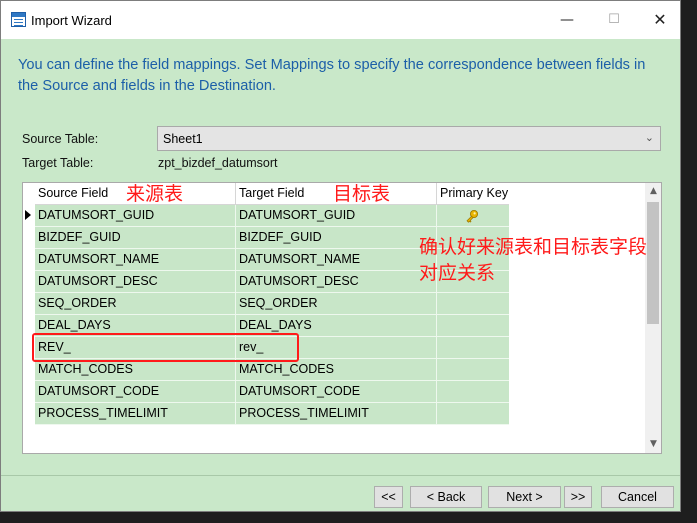  What do you see at coordinates (29, 194) in the screenshot?
I see `row-header-corner` at bounding box center [29, 194].